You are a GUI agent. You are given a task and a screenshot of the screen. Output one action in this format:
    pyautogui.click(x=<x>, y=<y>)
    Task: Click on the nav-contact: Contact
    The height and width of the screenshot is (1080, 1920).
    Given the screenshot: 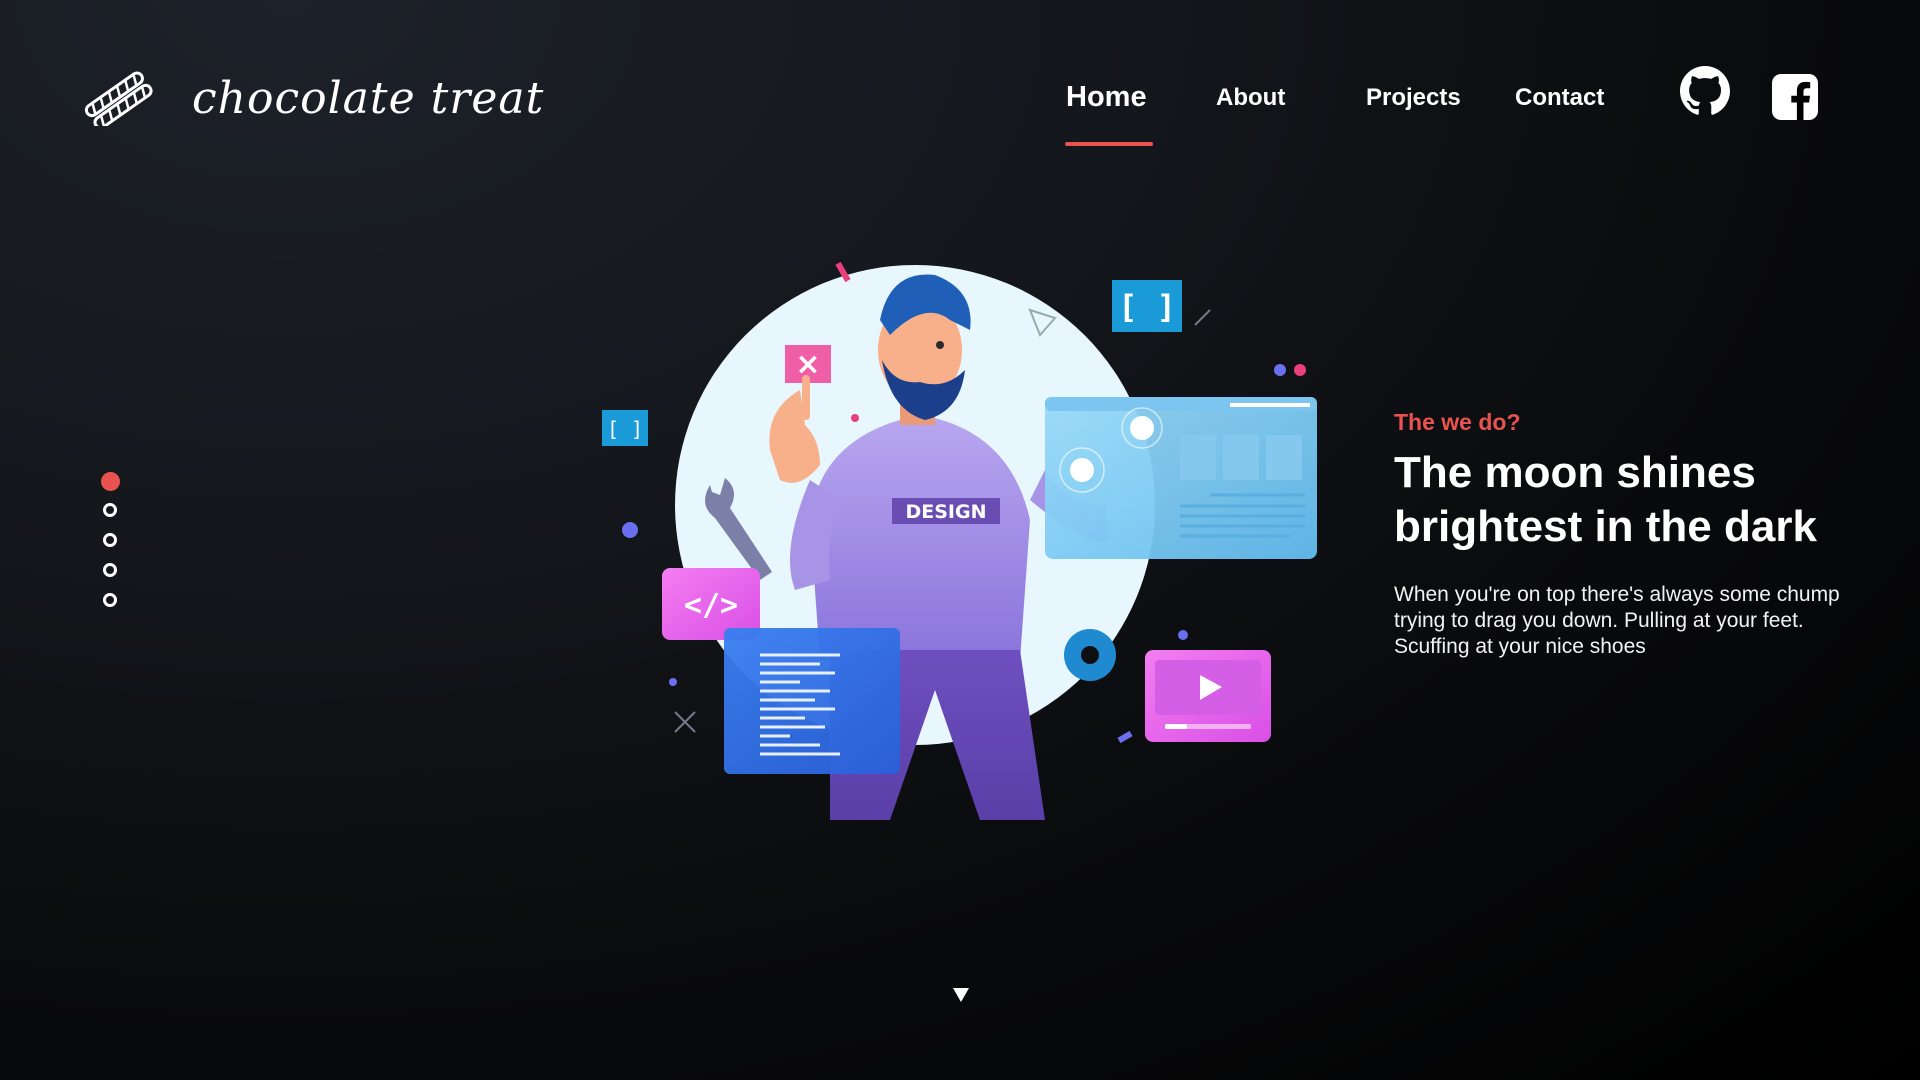 What is the action you would take?
    pyautogui.click(x=1559, y=98)
    